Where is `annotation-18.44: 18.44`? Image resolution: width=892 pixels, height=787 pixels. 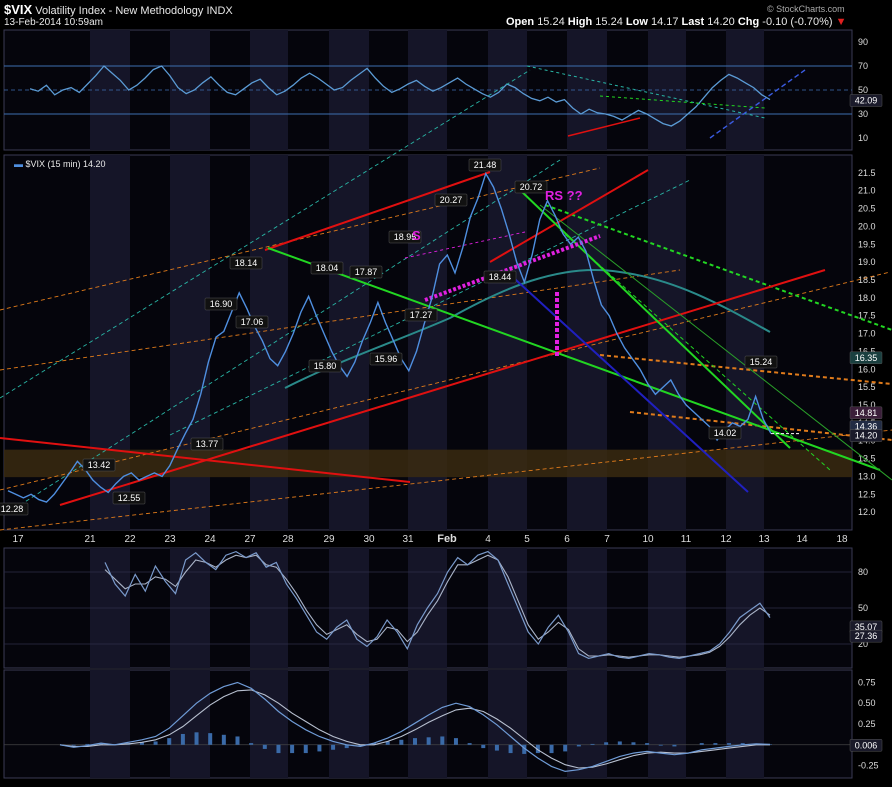 annotation-18.44: 18.44 is located at coordinates (500, 277).